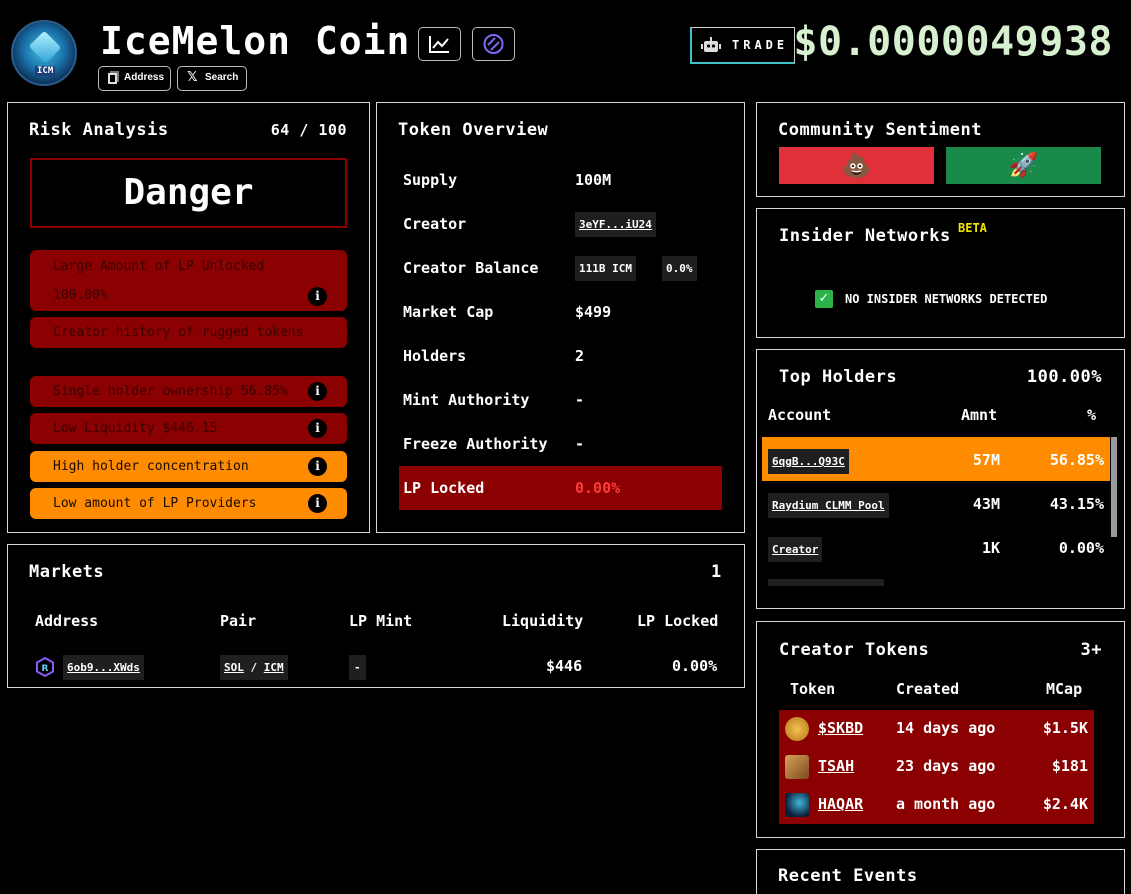 The width and height of the screenshot is (1131, 894). Describe the element at coordinates (1114, 487) in the screenshot. I see `holders-scrollbar` at that location.